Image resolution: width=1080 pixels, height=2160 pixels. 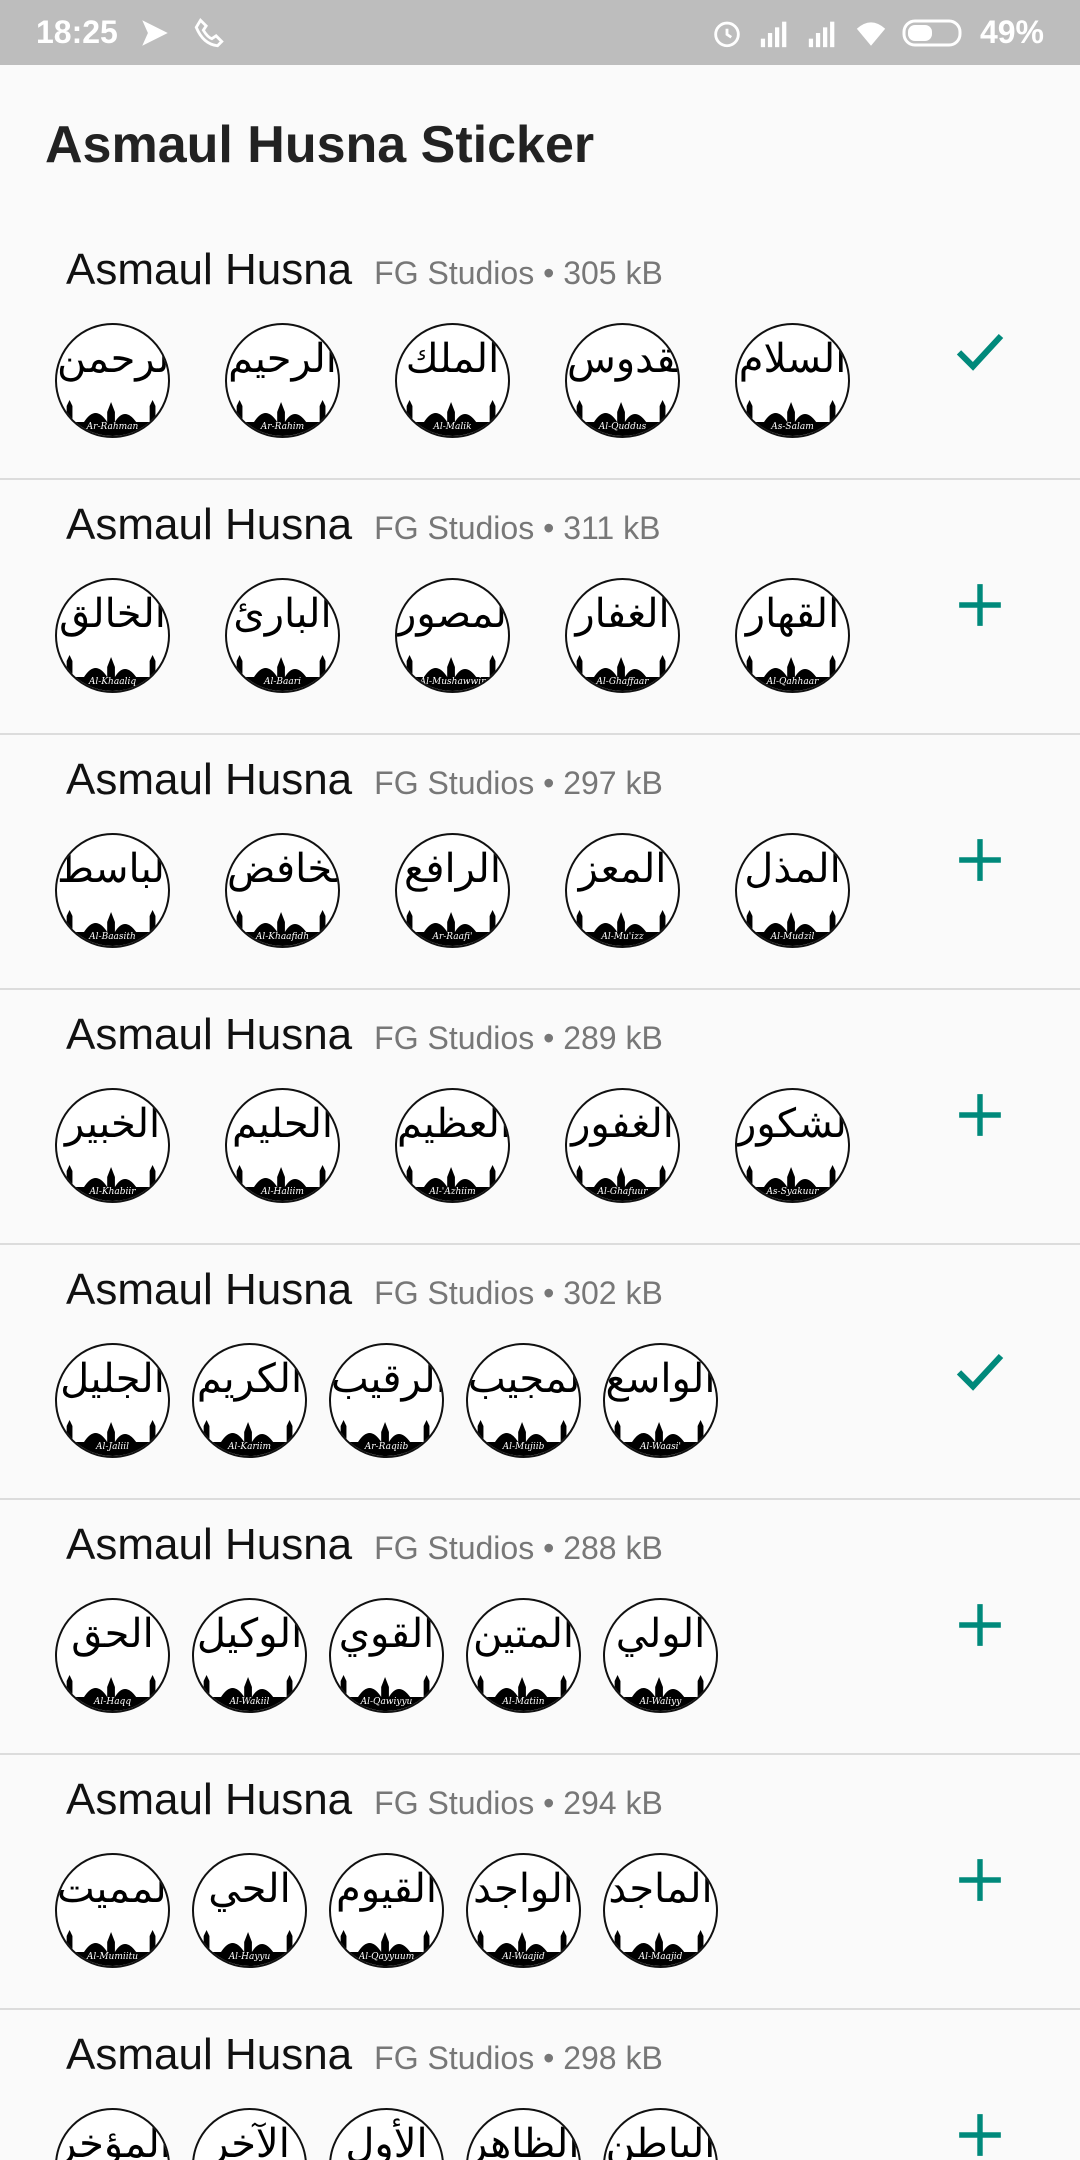 What do you see at coordinates (113, 1889) in the screenshot?
I see `sticker-calligraphy: المميت` at bounding box center [113, 1889].